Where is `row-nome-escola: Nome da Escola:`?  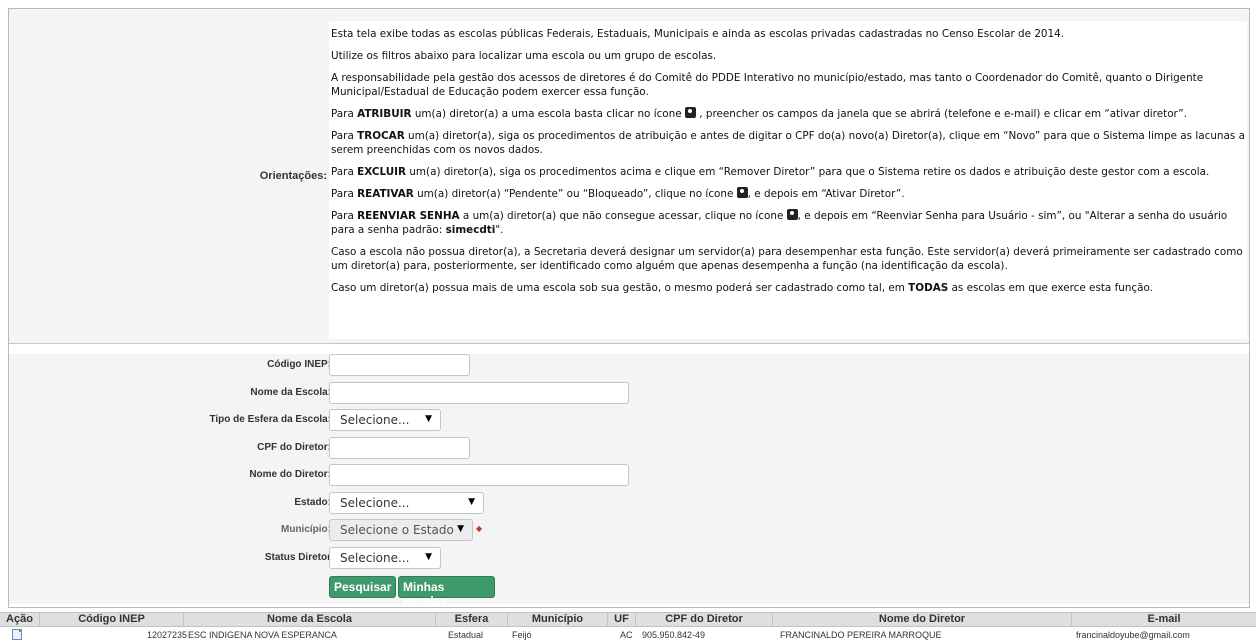 row-nome-escola: Nome da Escola: is located at coordinates (629, 393).